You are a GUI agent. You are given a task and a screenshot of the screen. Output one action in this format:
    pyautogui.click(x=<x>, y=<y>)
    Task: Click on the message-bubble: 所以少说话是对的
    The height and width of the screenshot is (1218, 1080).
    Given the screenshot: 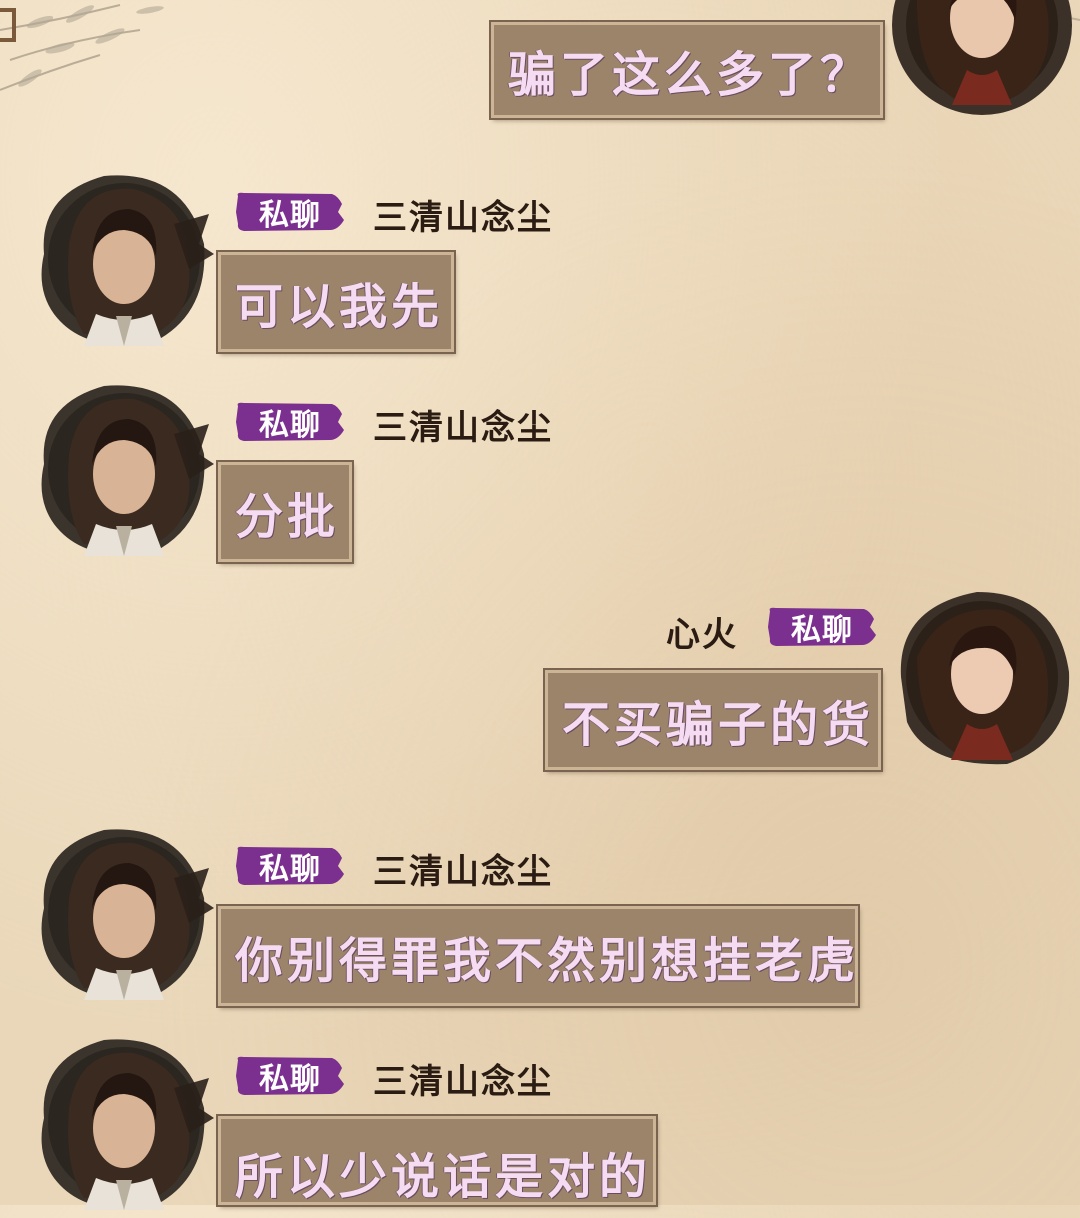 What is the action you would take?
    pyautogui.click(x=437, y=1160)
    